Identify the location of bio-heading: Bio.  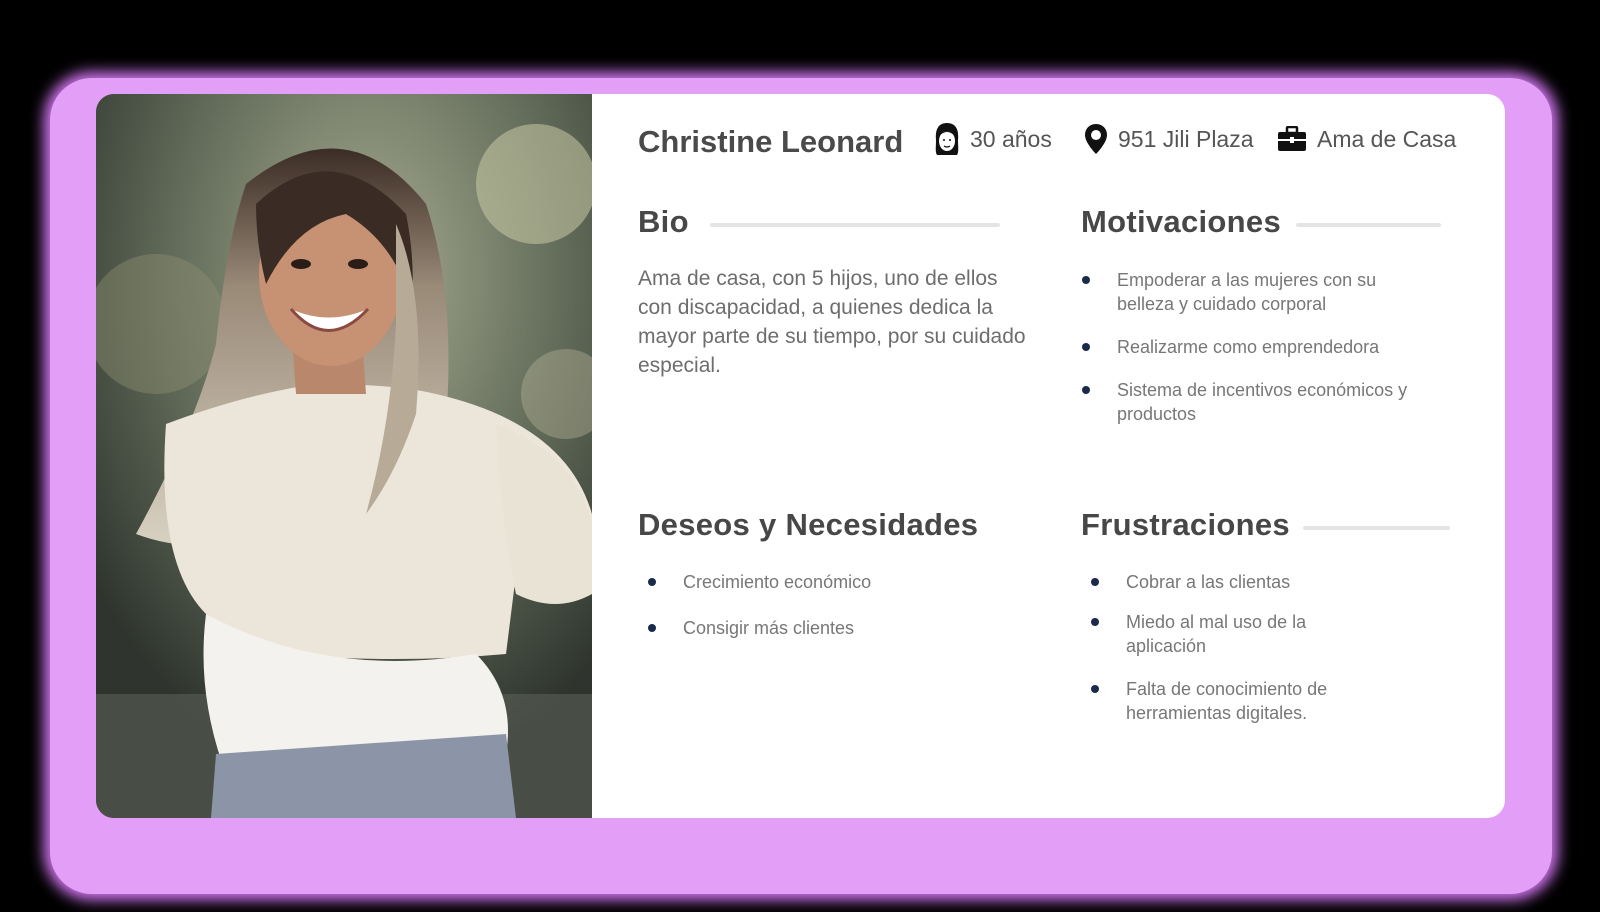
(663, 221).